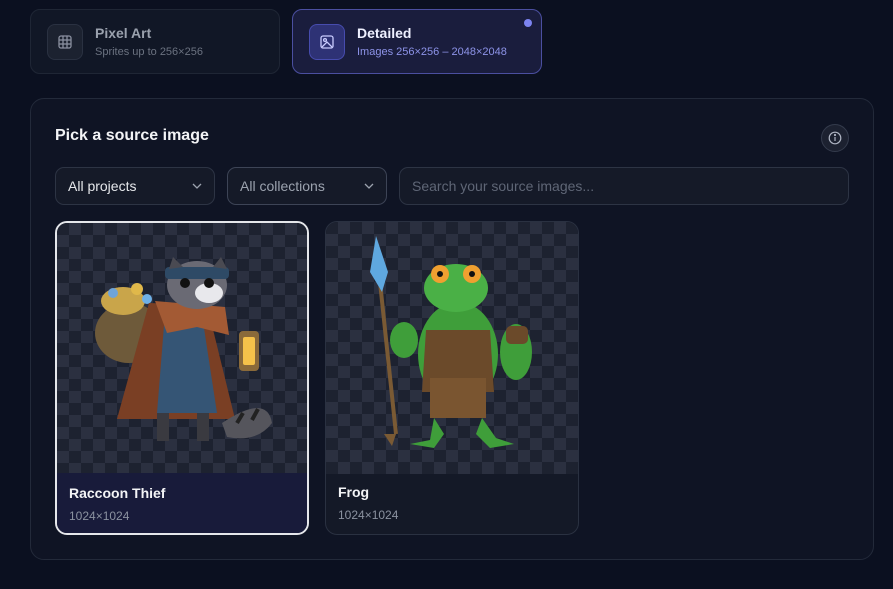 Image resolution: width=893 pixels, height=589 pixels. What do you see at coordinates (452, 503) in the screenshot?
I see `card-info: Frog 1024×1024` at bounding box center [452, 503].